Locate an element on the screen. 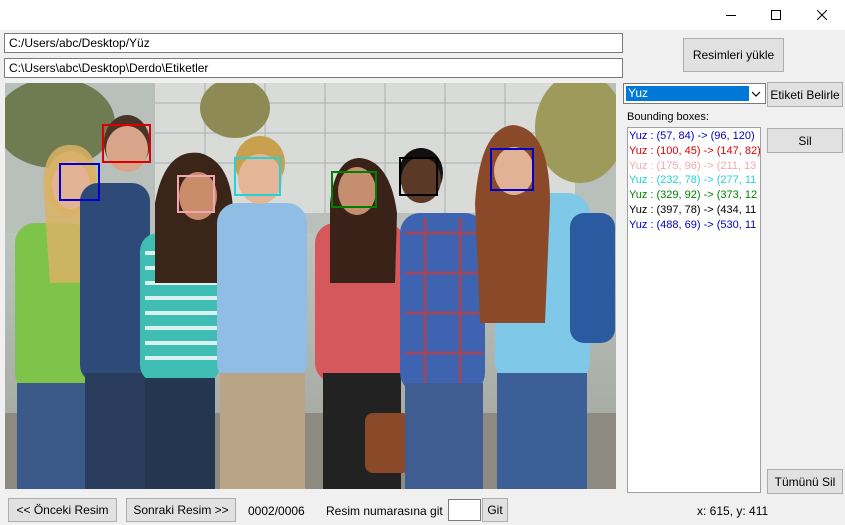 The height and width of the screenshot is (525, 845). set-label-button: Etiketi Belirle is located at coordinates (805, 94).